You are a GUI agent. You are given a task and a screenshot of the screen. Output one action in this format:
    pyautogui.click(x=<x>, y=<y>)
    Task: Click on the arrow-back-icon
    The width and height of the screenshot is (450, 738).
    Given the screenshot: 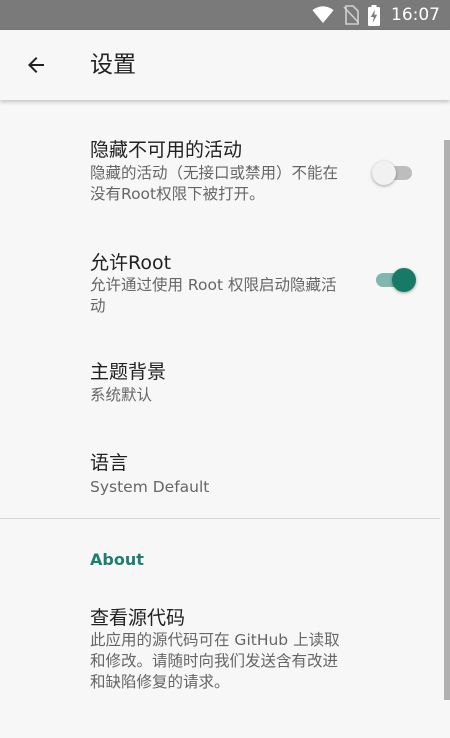 What is the action you would take?
    pyautogui.click(x=36, y=65)
    